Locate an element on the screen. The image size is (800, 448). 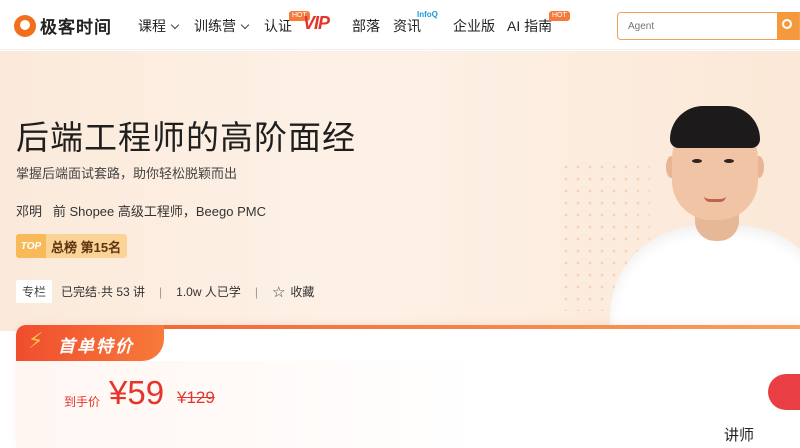
course-title: 后端工程师的高阶面经 is located at coordinates (186, 137).